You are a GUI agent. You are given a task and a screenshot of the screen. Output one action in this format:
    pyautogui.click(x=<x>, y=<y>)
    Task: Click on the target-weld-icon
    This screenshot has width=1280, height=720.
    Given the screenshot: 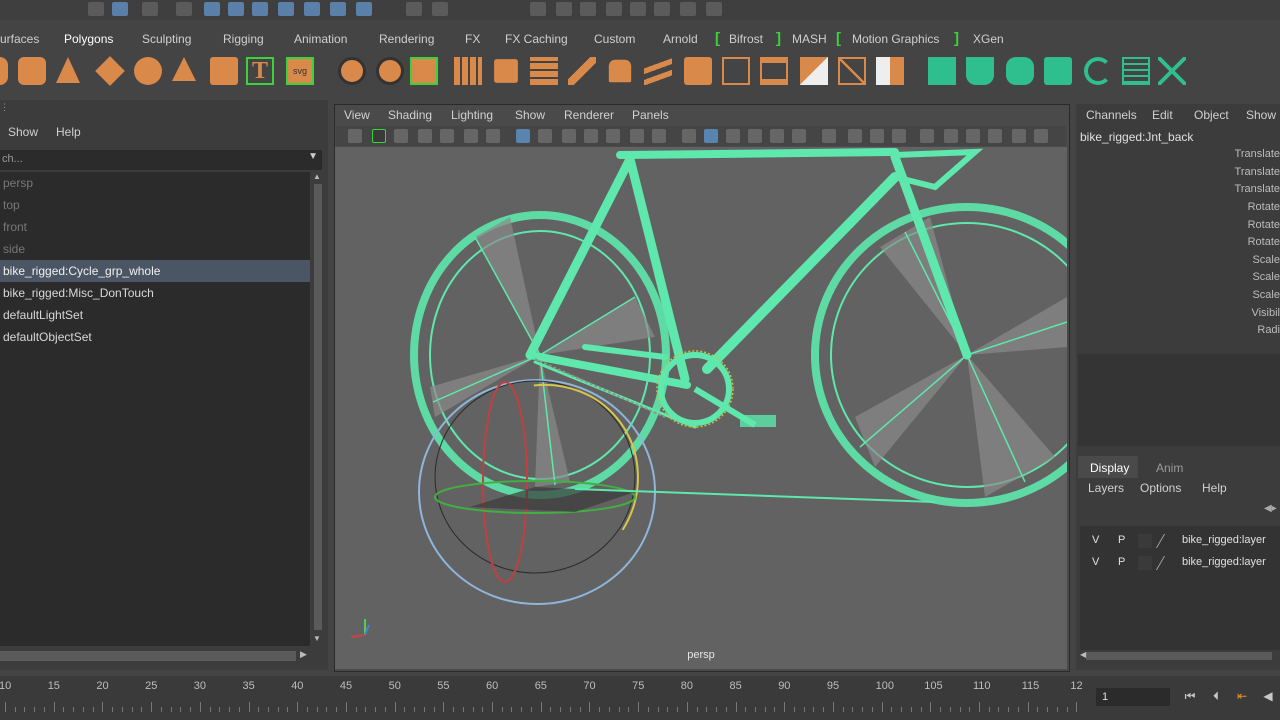 What is the action you would take?
    pyautogui.click(x=620, y=71)
    